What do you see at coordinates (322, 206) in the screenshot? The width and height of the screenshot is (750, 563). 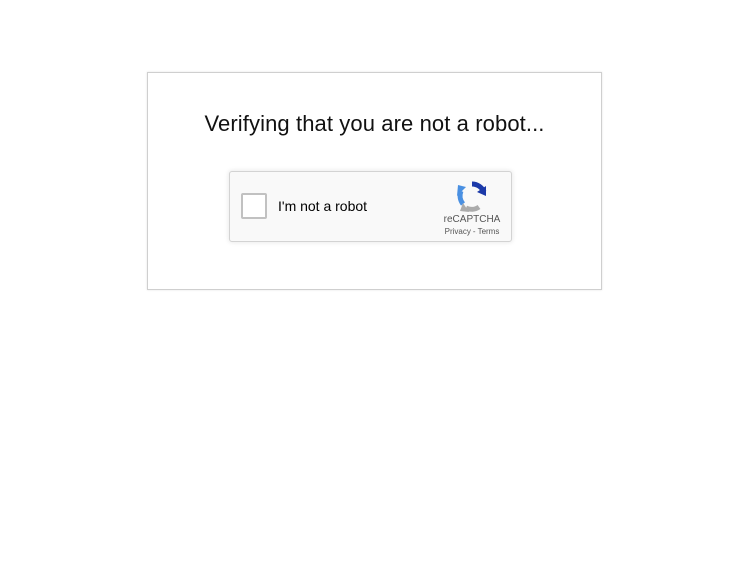 I see `checkbox-label: I'm not a robot` at bounding box center [322, 206].